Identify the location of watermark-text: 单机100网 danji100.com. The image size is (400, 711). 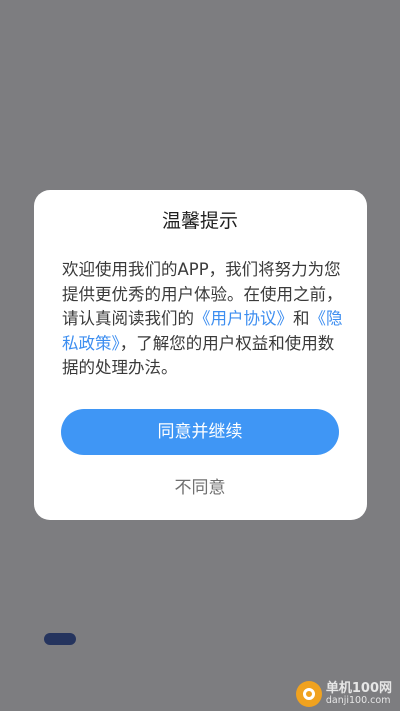
(359, 694).